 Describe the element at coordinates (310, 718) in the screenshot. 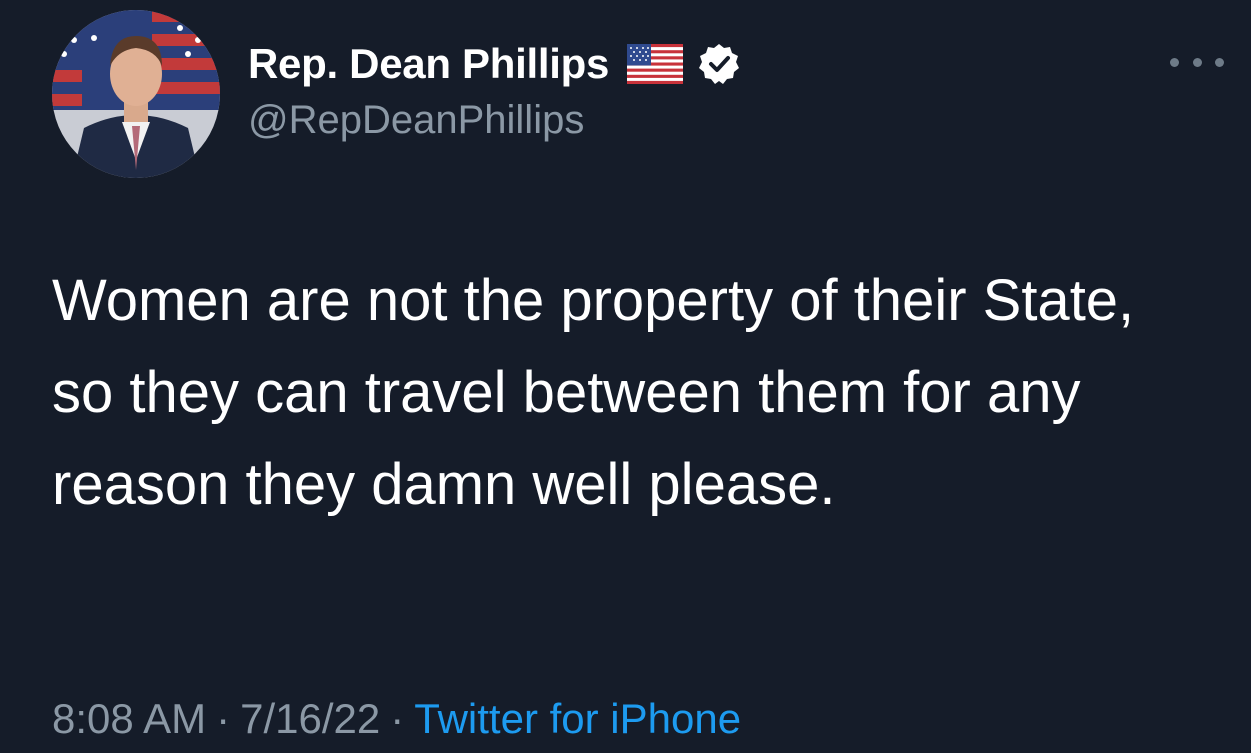

I see `tweet-date: 7/16/22` at that location.